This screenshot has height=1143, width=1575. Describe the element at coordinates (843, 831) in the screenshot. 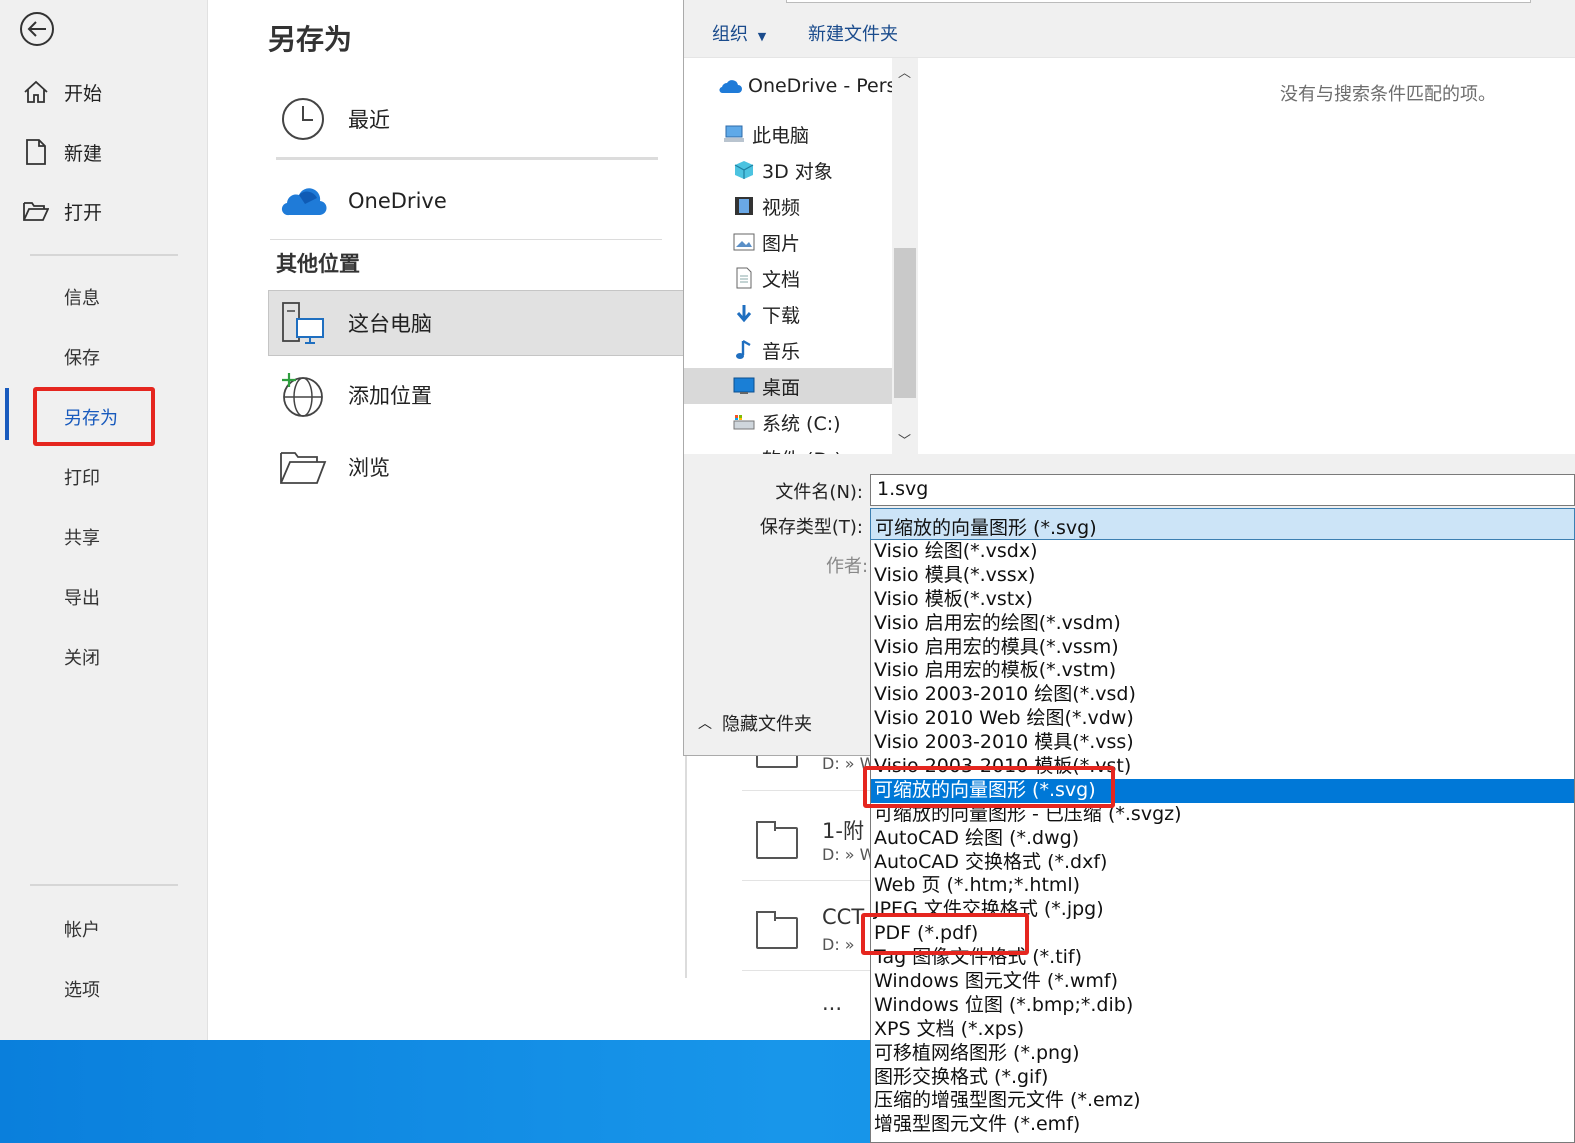

I see `recent-file-name: 1-附` at that location.